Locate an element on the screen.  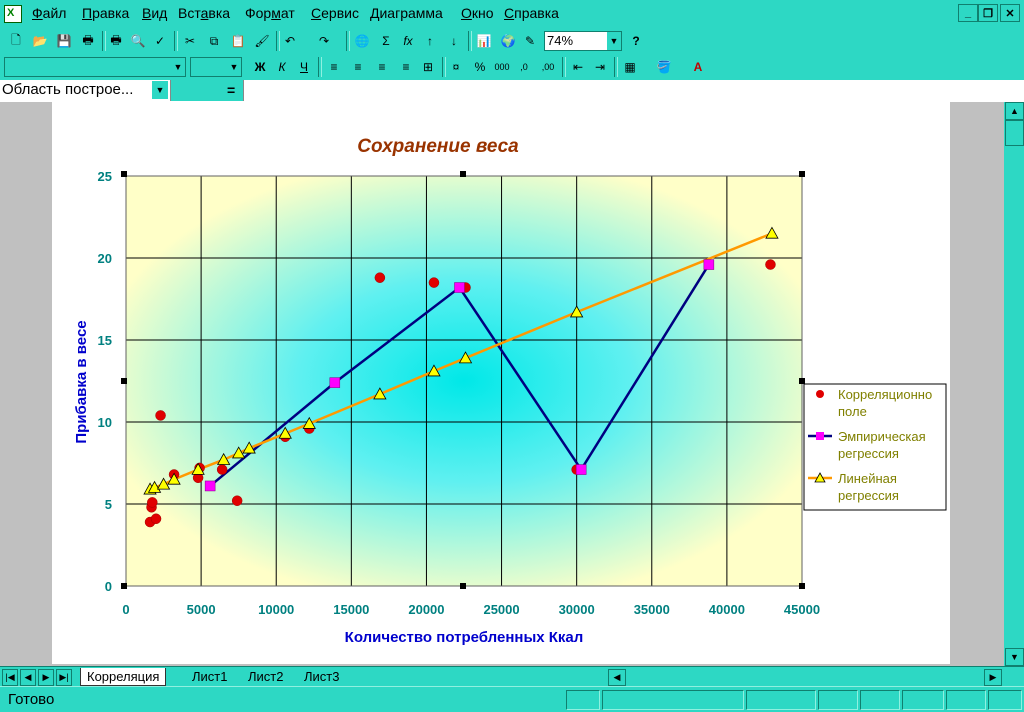
menu-item-2: Вид is located at coordinates (154, 13).